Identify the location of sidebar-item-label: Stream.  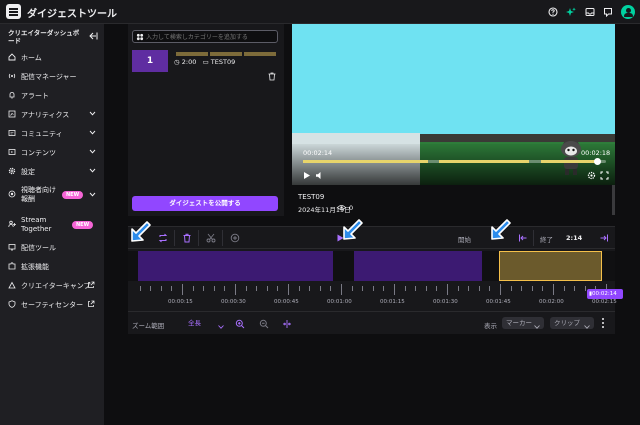
(34, 220).